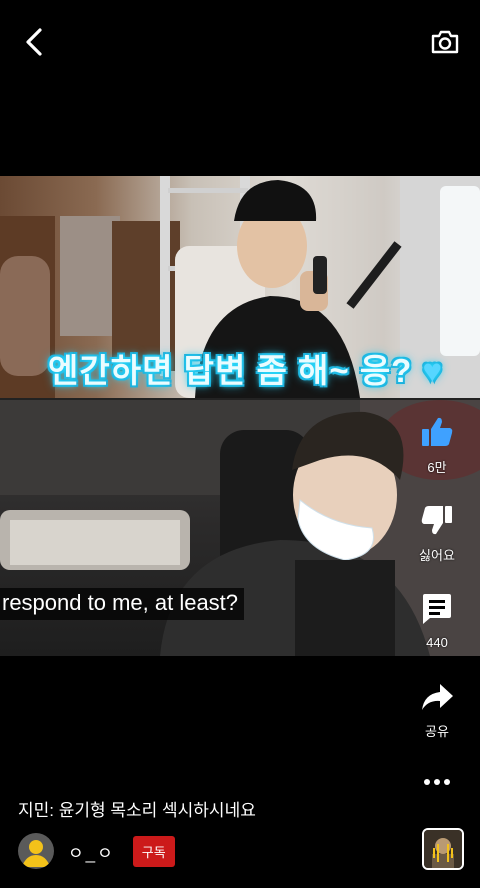 The image size is (480, 888). Describe the element at coordinates (240, 42) in the screenshot. I see `top-bar` at that location.